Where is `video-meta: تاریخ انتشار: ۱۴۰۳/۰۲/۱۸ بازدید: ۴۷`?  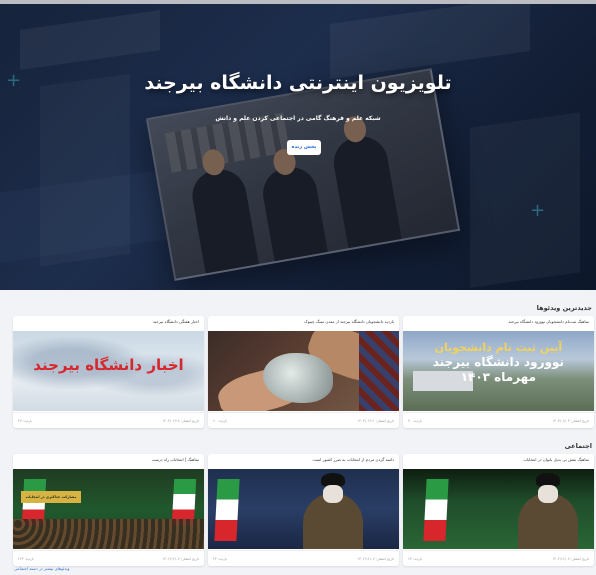
video-meta: تاریخ انتشار: ۱۴۰۳/۰۲/۱۸ بازدید: ۴۷ is located at coordinates (108, 420).